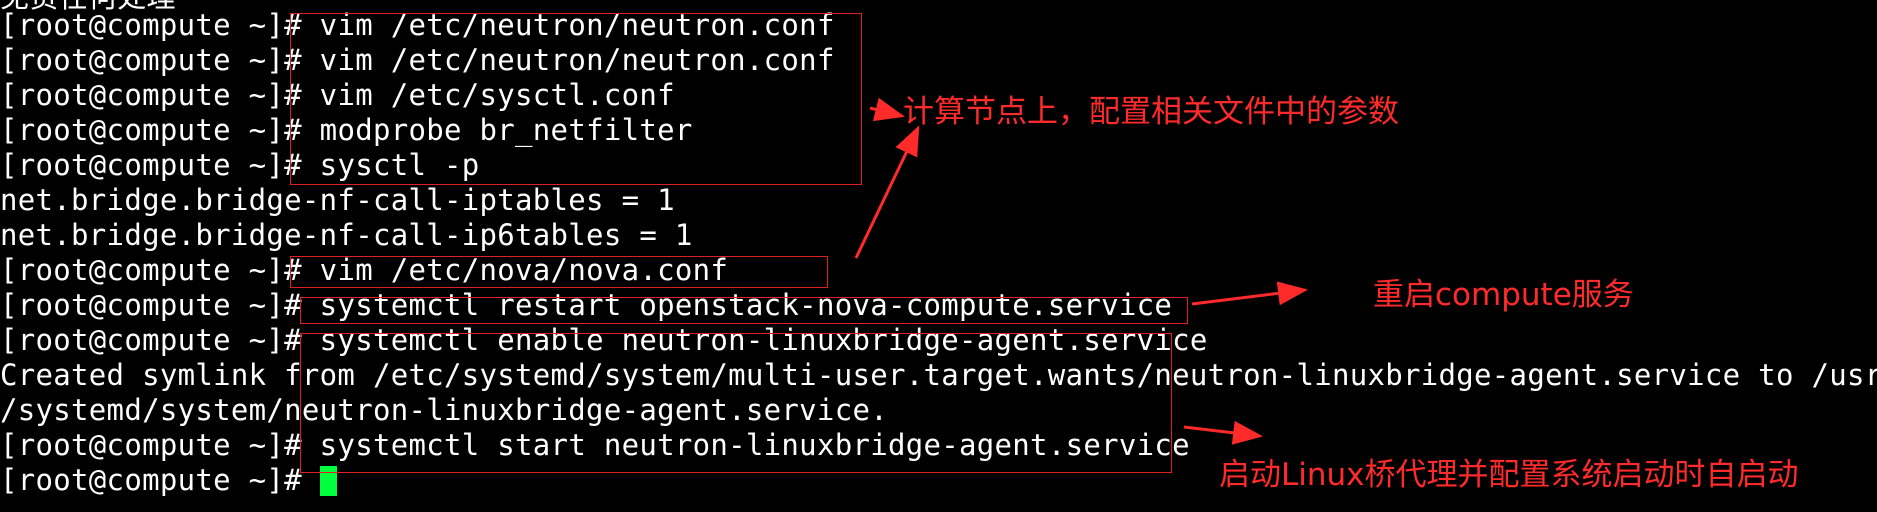 Image resolution: width=1877 pixels, height=512 pixels. Describe the element at coordinates (1503, 295) in the screenshot. I see `restart-annotation: 重启compute服务` at that location.